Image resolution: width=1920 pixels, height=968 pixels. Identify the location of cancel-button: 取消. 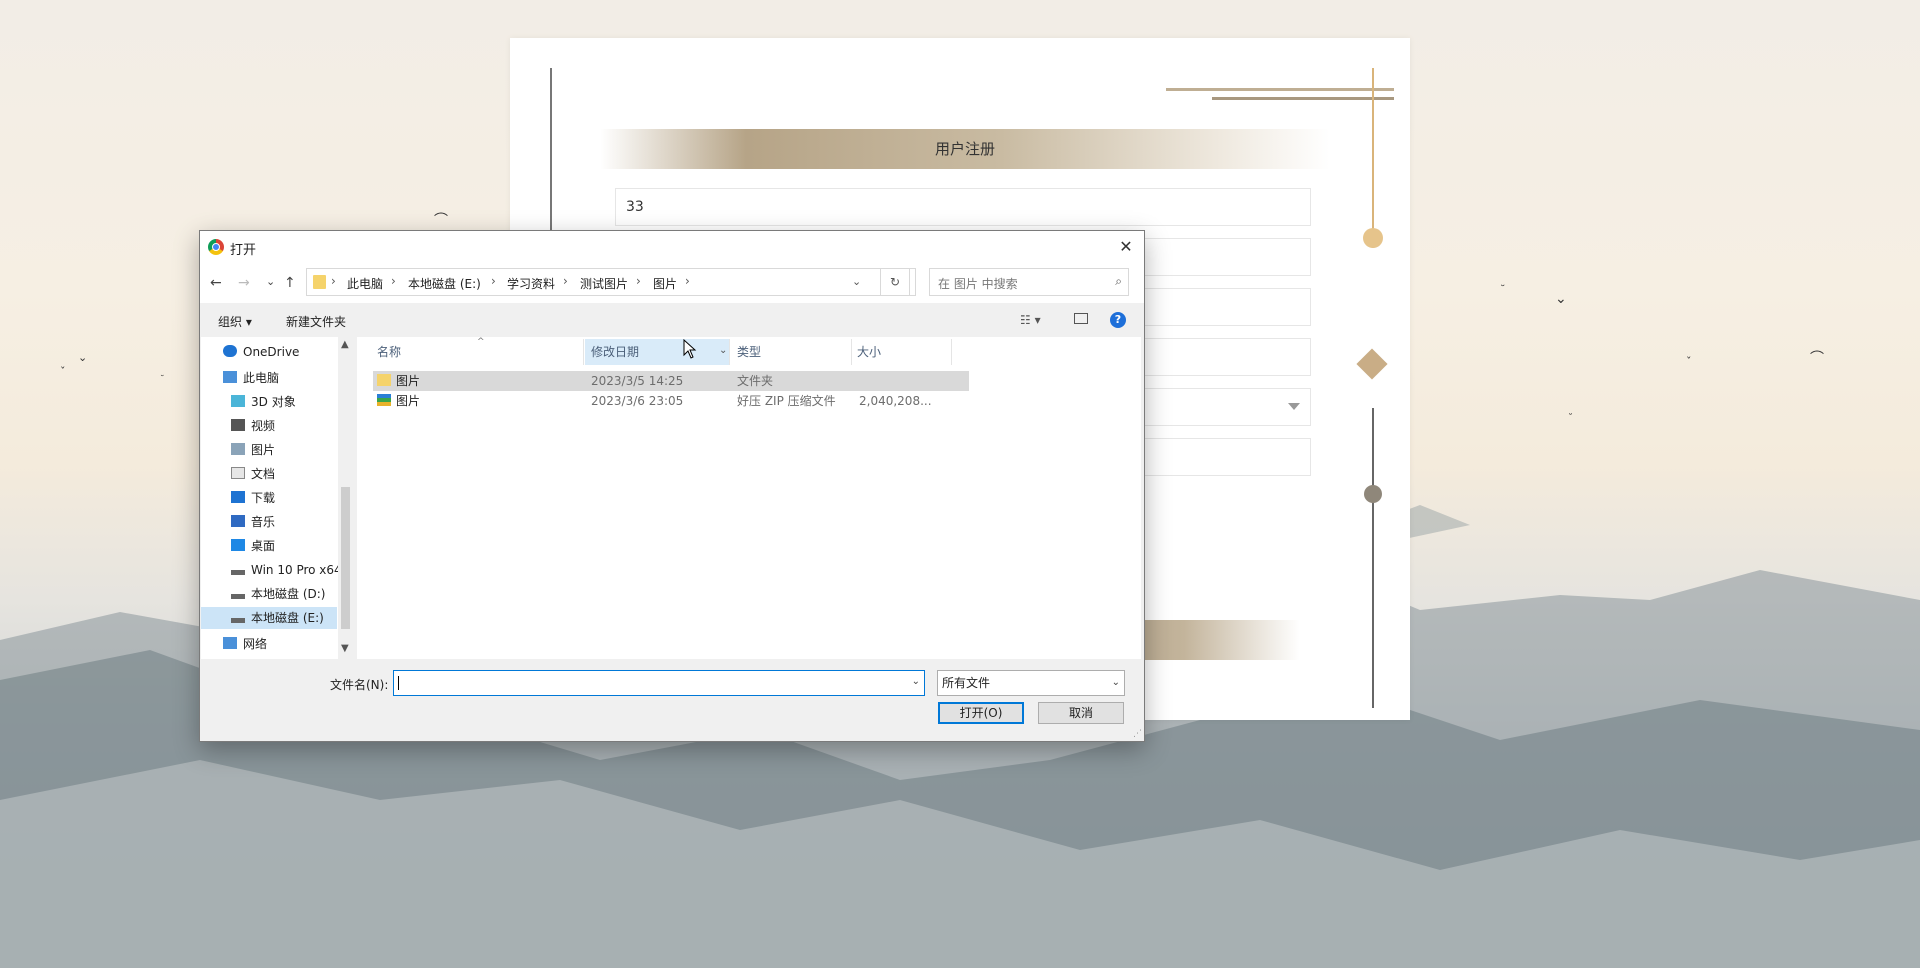
(1081, 713).